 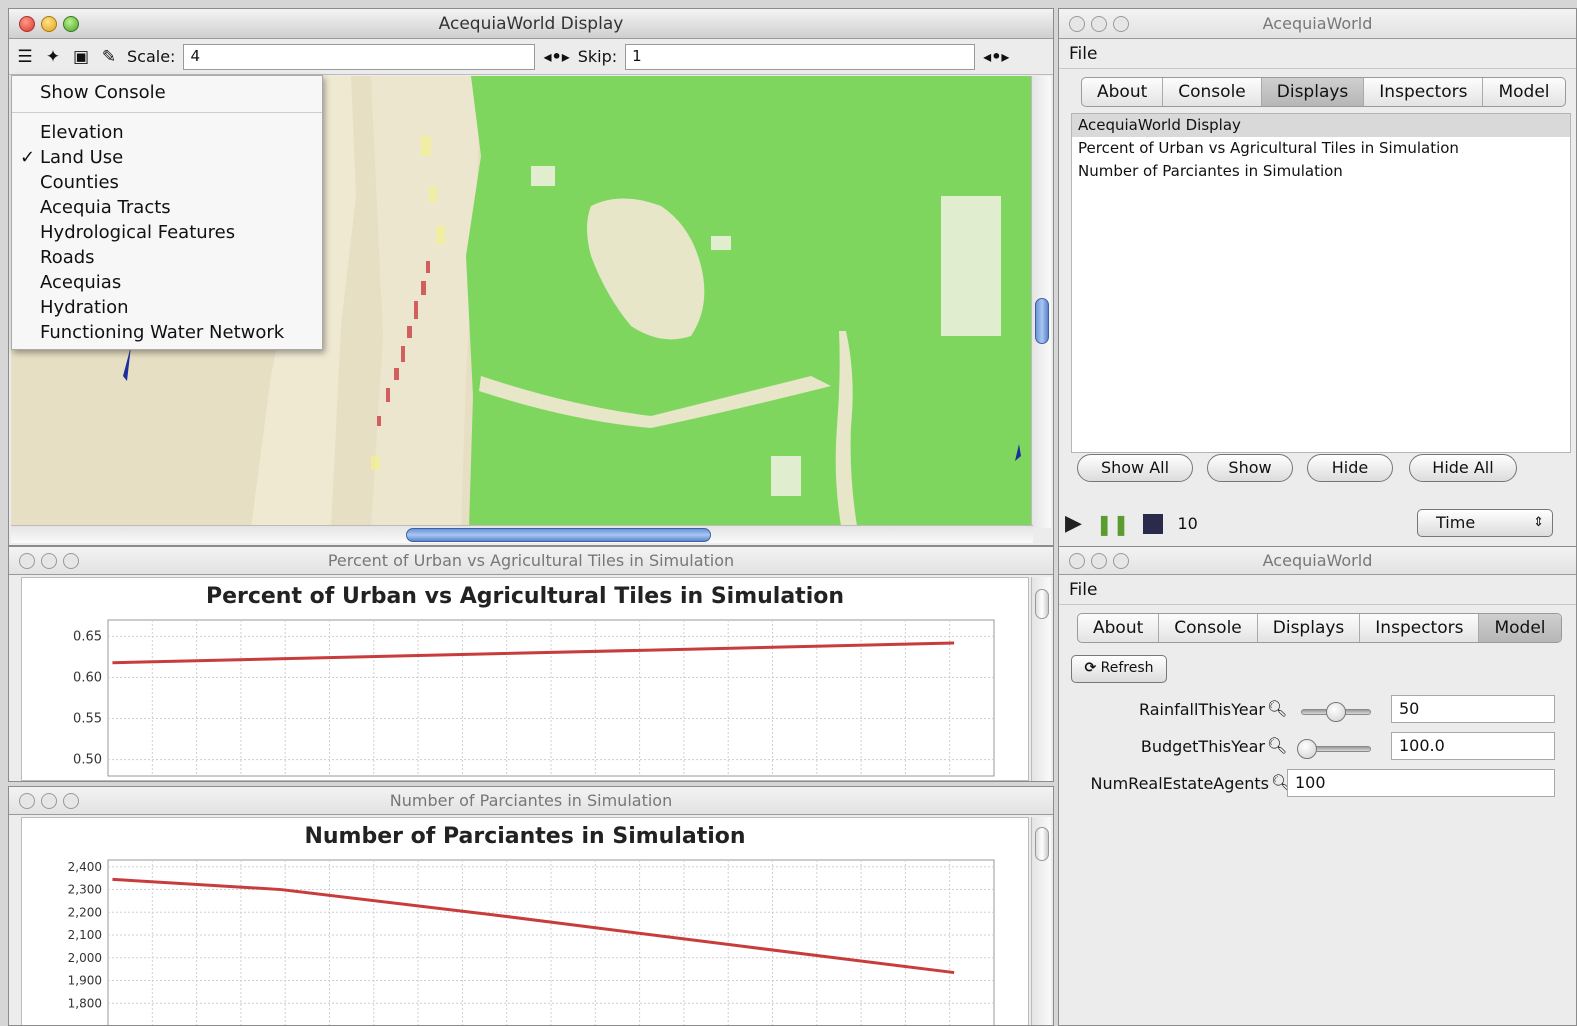 What do you see at coordinates (167, 182) in the screenshot?
I see `menu-item-layer: Counties` at bounding box center [167, 182].